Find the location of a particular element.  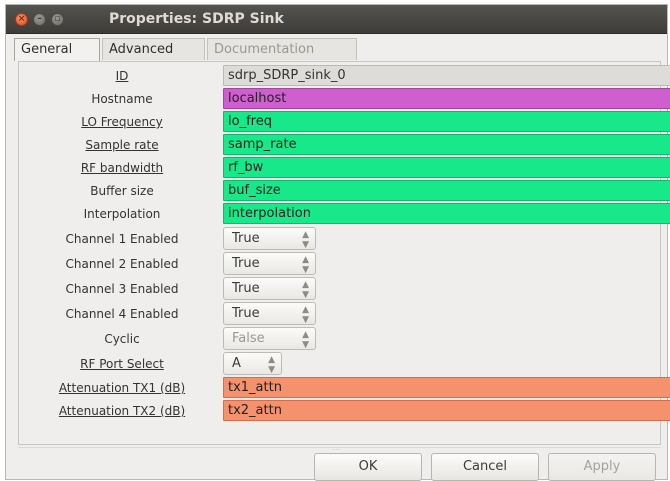

param-row-attenuation-tx1: Attenuation TX1 (dB) tx1_attn is located at coordinates (344, 388).